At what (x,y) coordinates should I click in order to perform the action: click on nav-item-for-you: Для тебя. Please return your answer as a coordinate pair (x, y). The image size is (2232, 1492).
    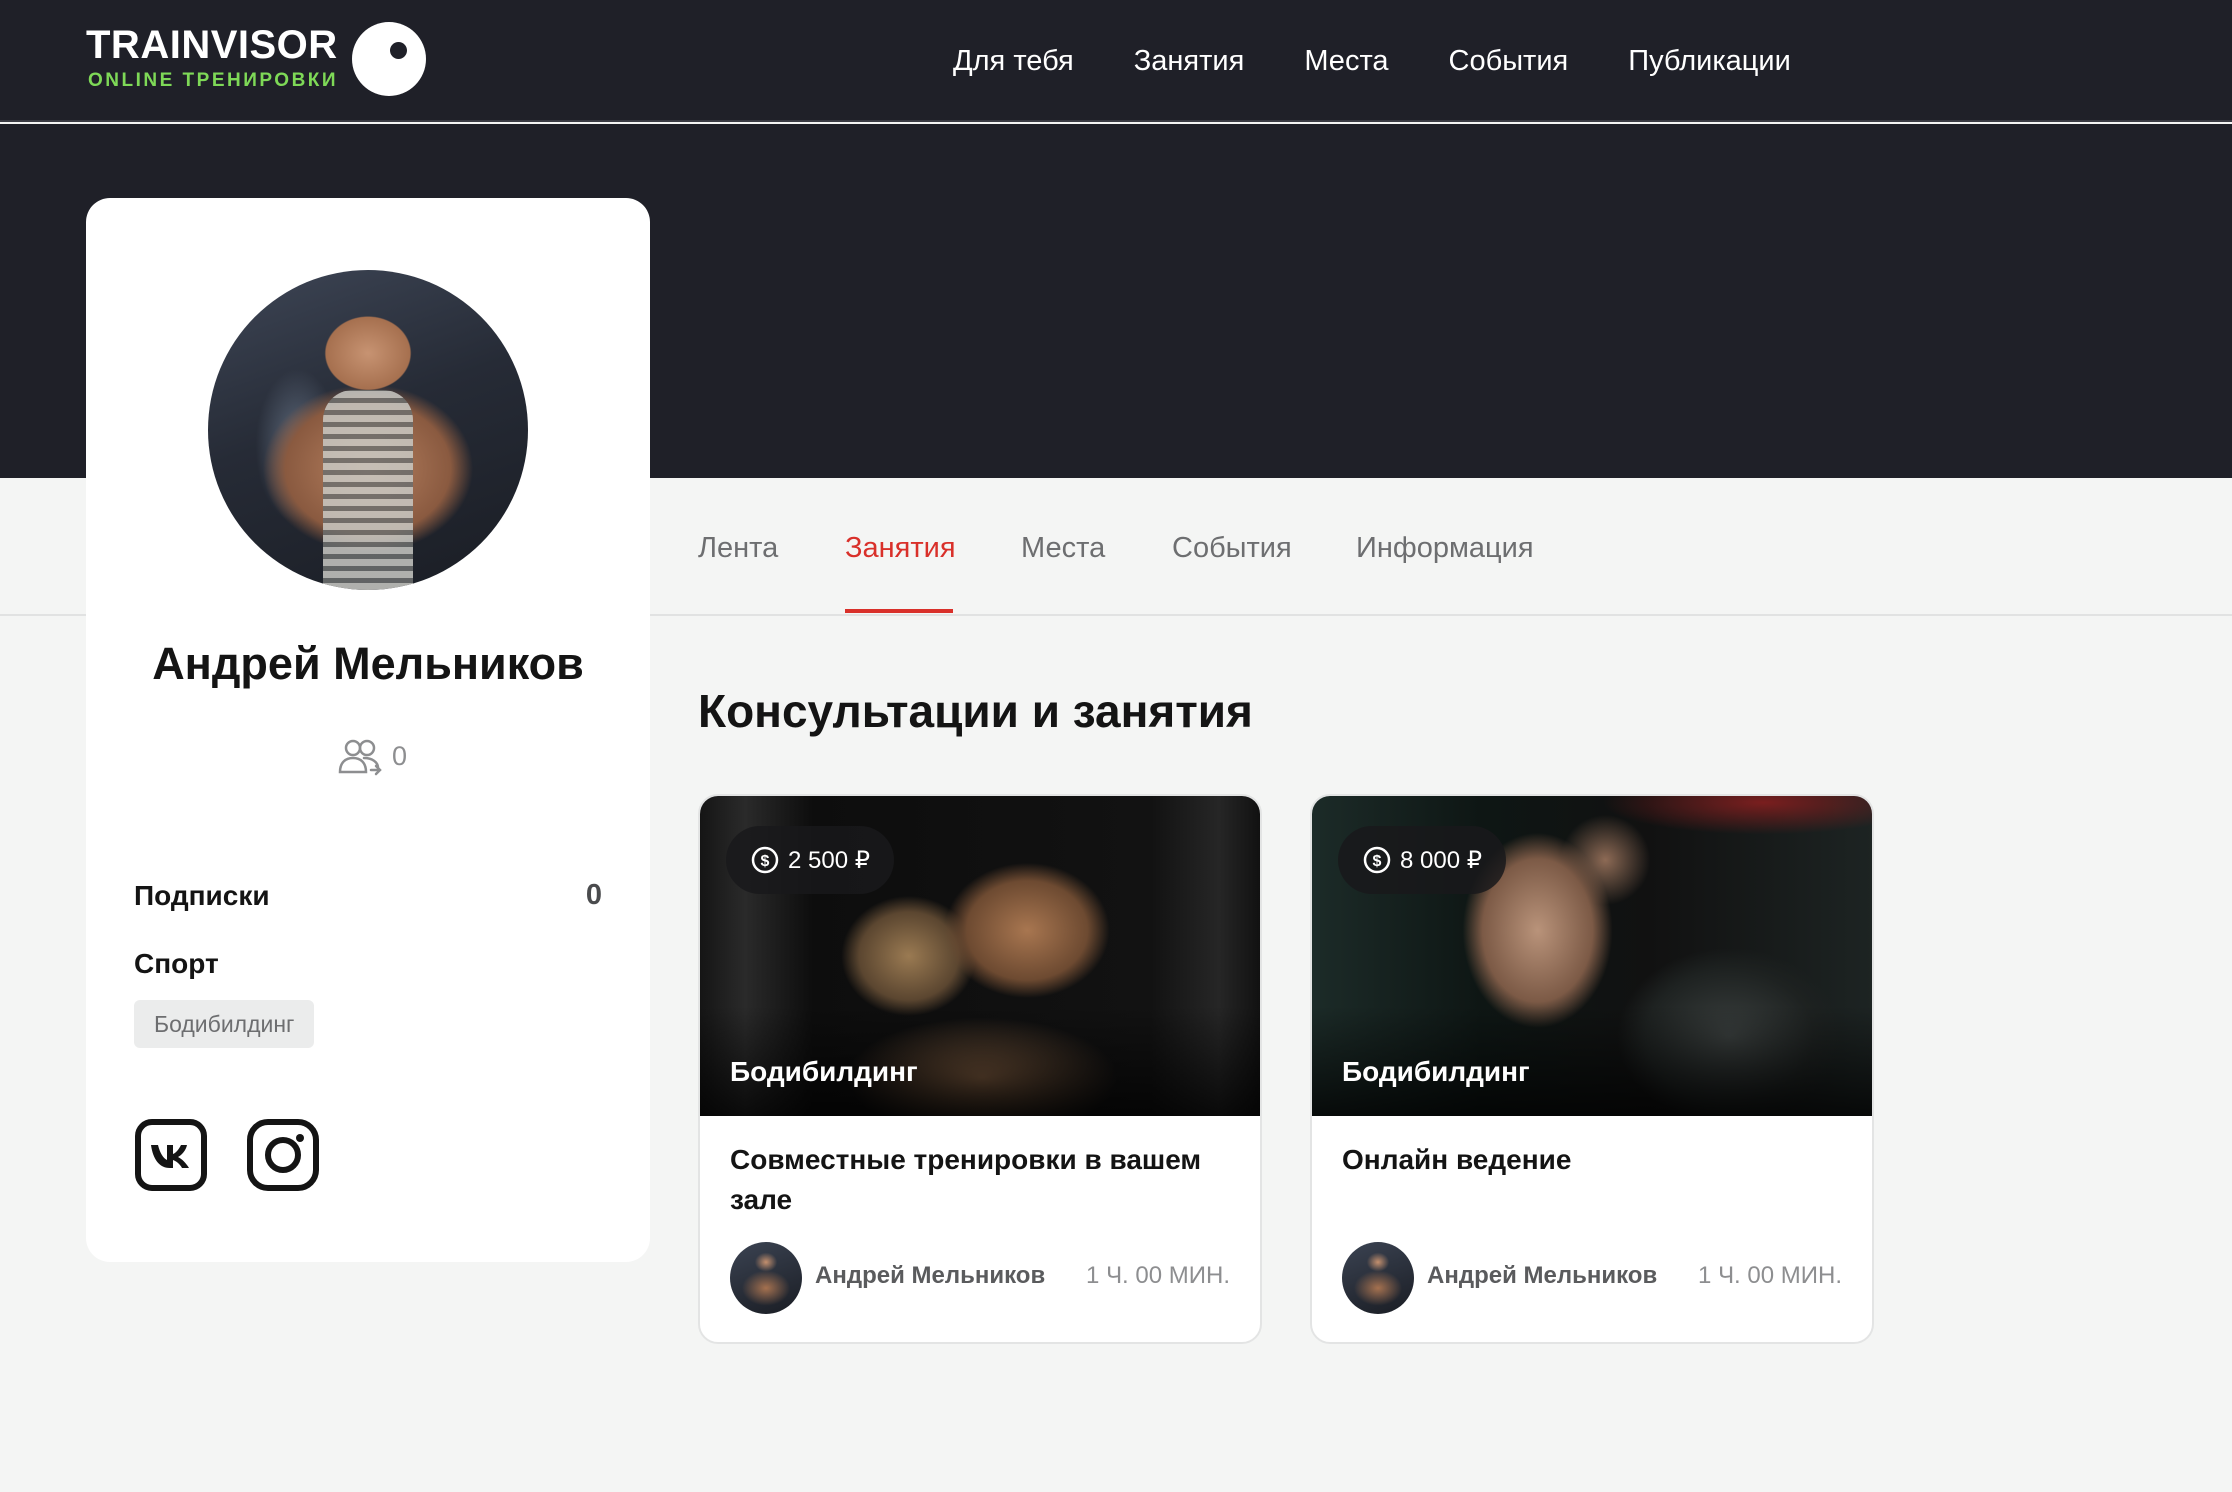
    Looking at the image, I should click on (1013, 61).